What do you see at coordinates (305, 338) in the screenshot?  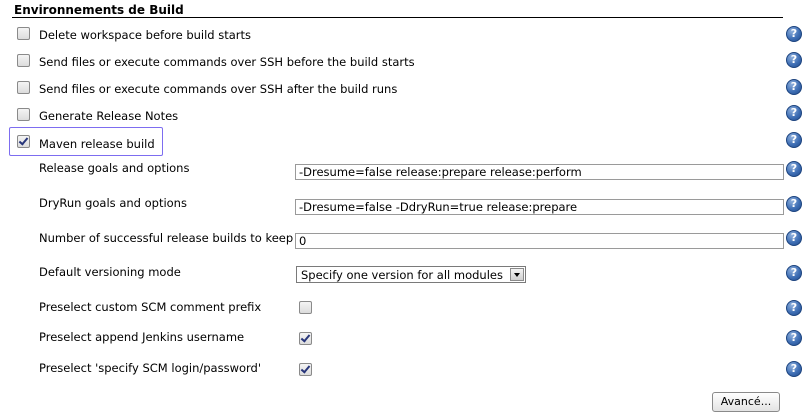 I see `append-username-checkbox` at bounding box center [305, 338].